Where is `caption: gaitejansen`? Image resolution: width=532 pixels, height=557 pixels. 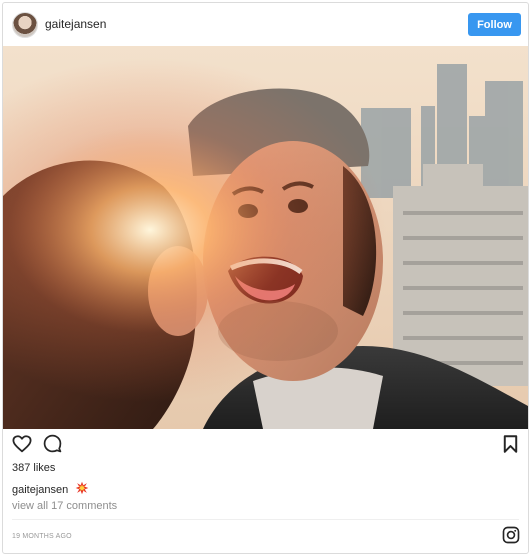
caption: gaitejansen is located at coordinates (50, 488).